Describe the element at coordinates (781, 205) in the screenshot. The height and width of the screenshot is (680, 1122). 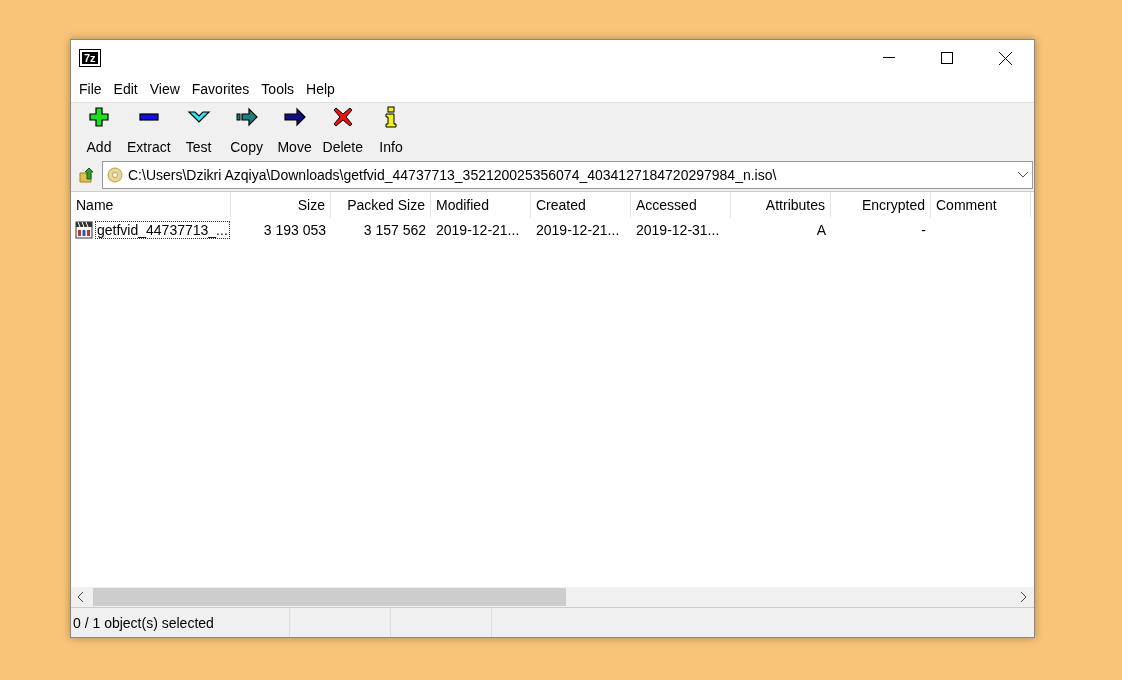
I see `column-header: Attributes` at that location.